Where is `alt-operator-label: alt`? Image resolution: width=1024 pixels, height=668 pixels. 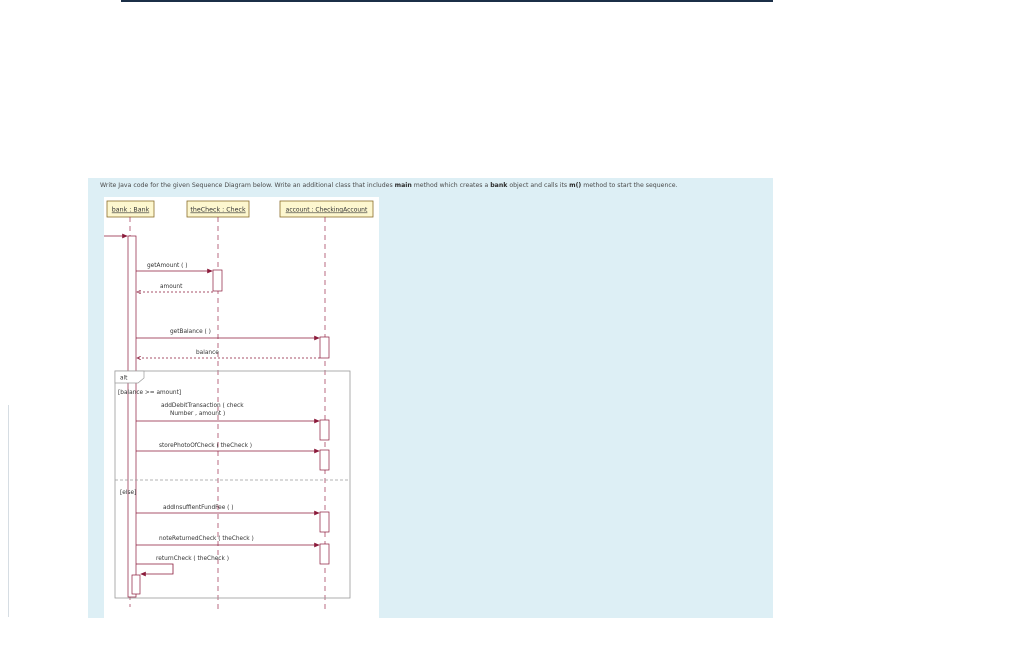
alt-operator-label: alt is located at coordinates (124, 379).